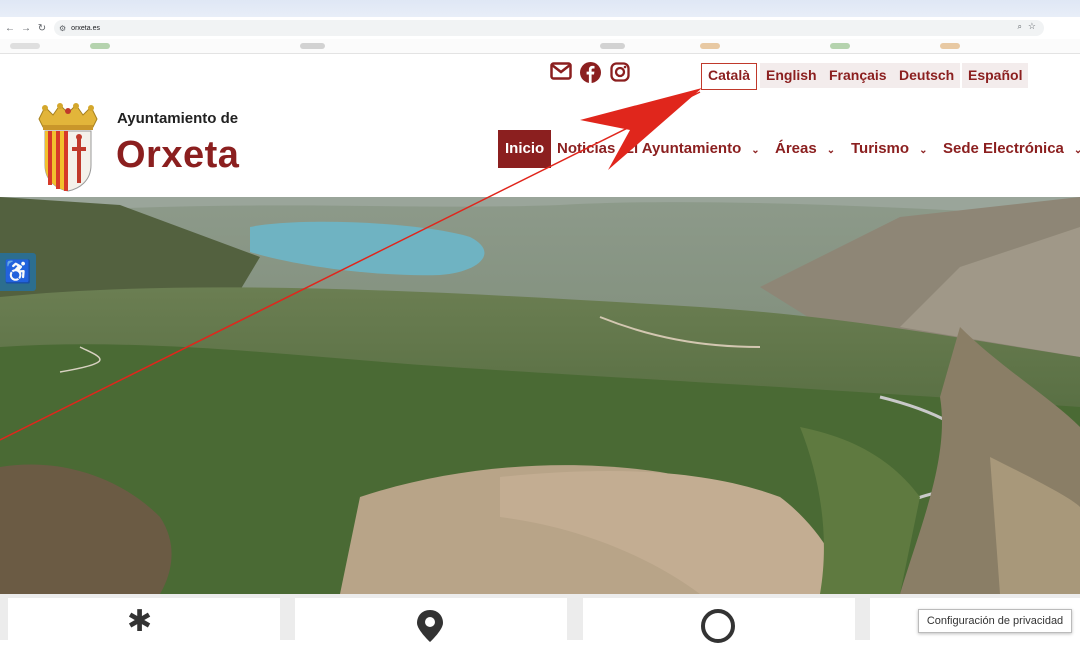 This screenshot has width=1080, height=652. Describe the element at coordinates (140, 621) in the screenshot. I see `asterisk-icon: ✱` at that location.